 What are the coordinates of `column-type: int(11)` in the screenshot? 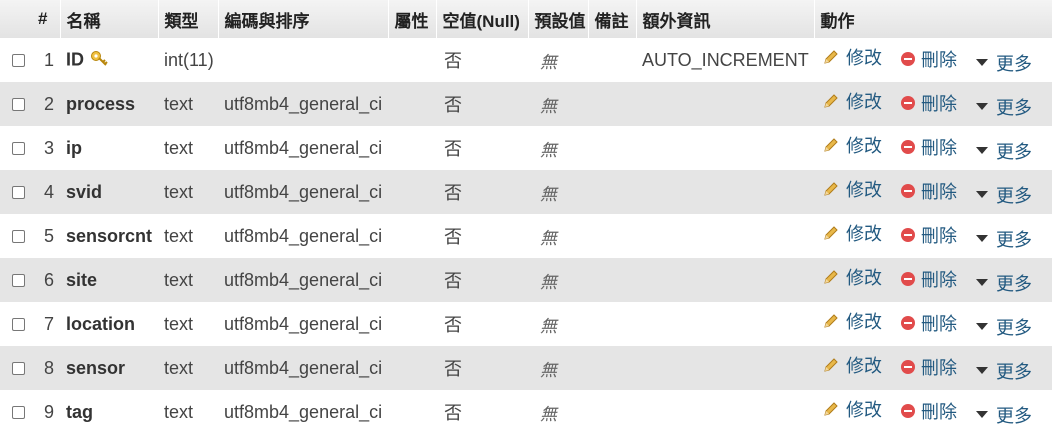 It's located at (189, 59).